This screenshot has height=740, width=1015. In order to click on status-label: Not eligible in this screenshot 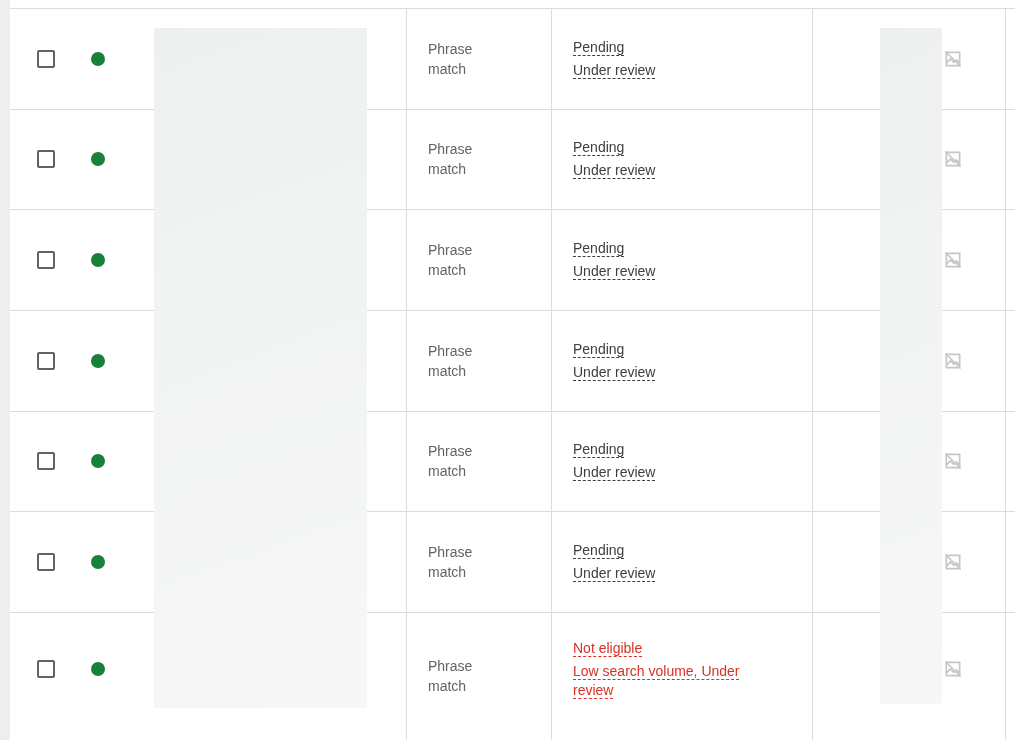, I will do `click(608, 648)`.